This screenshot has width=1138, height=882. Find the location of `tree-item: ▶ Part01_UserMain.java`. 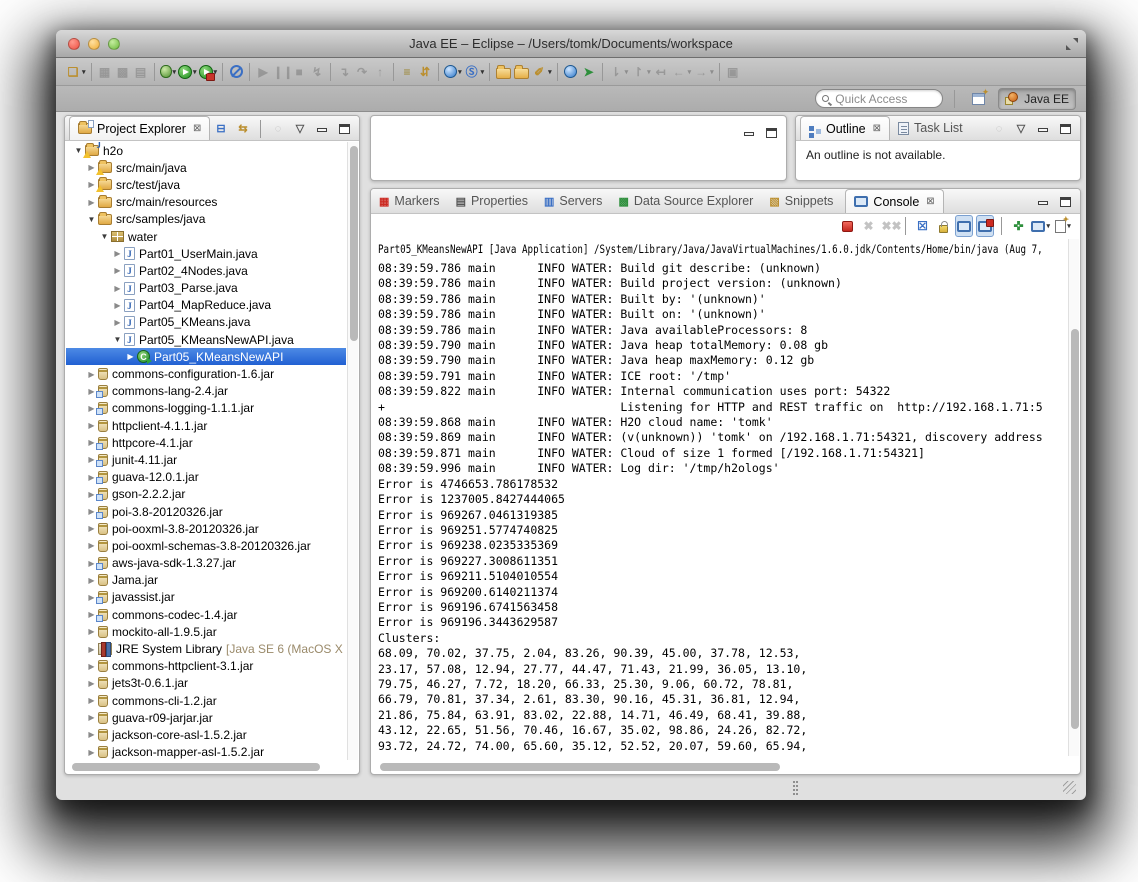

tree-item: ▶ Part01_UserMain.java is located at coordinates (206, 253).